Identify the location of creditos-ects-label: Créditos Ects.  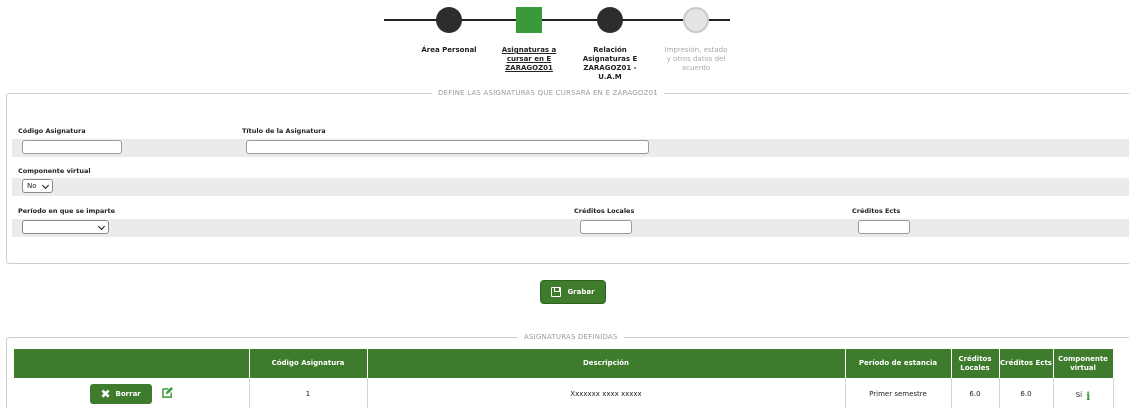
(876, 211).